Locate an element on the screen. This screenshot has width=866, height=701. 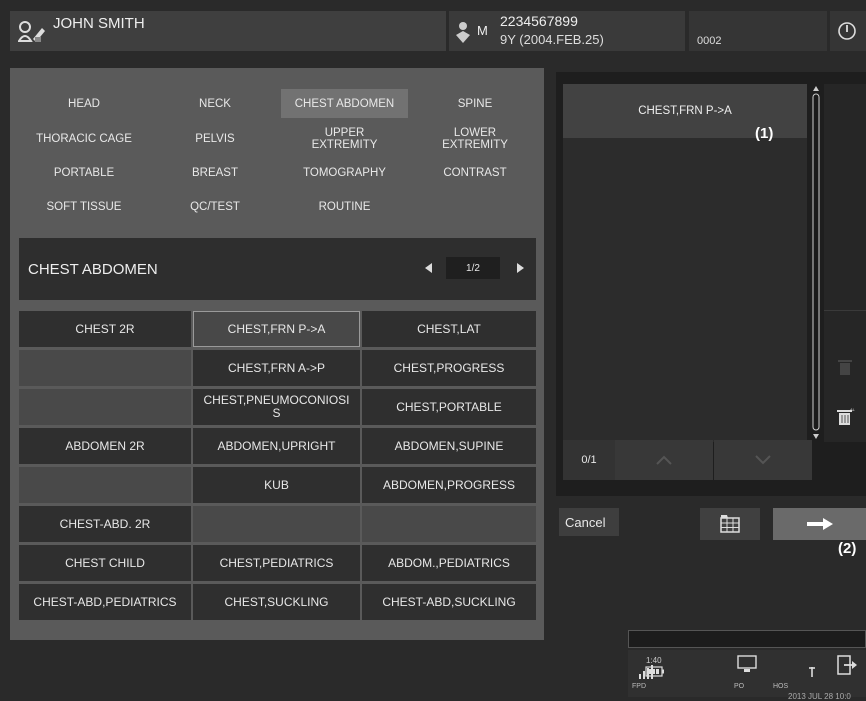
callout-label-1: (1) is located at coordinates (764, 133).